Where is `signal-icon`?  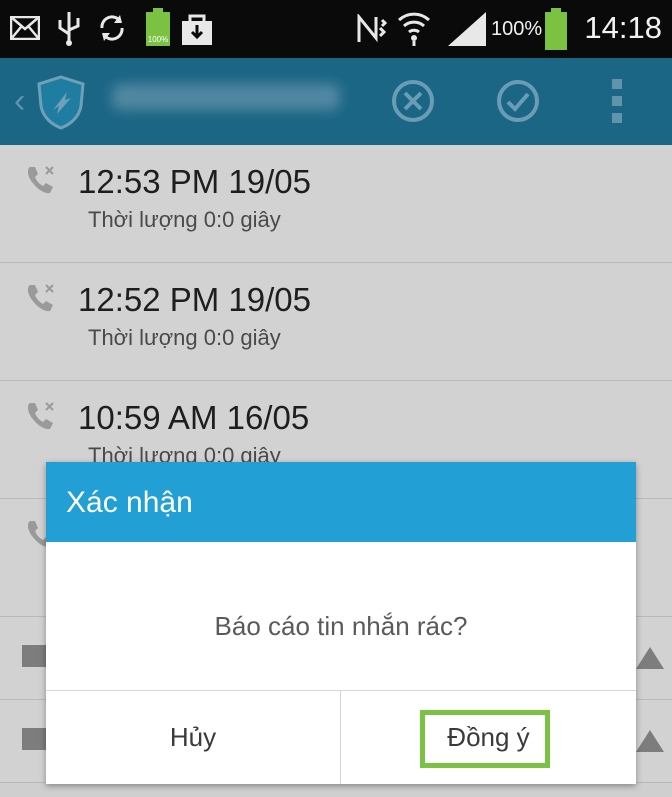
signal-icon is located at coordinates (467, 29).